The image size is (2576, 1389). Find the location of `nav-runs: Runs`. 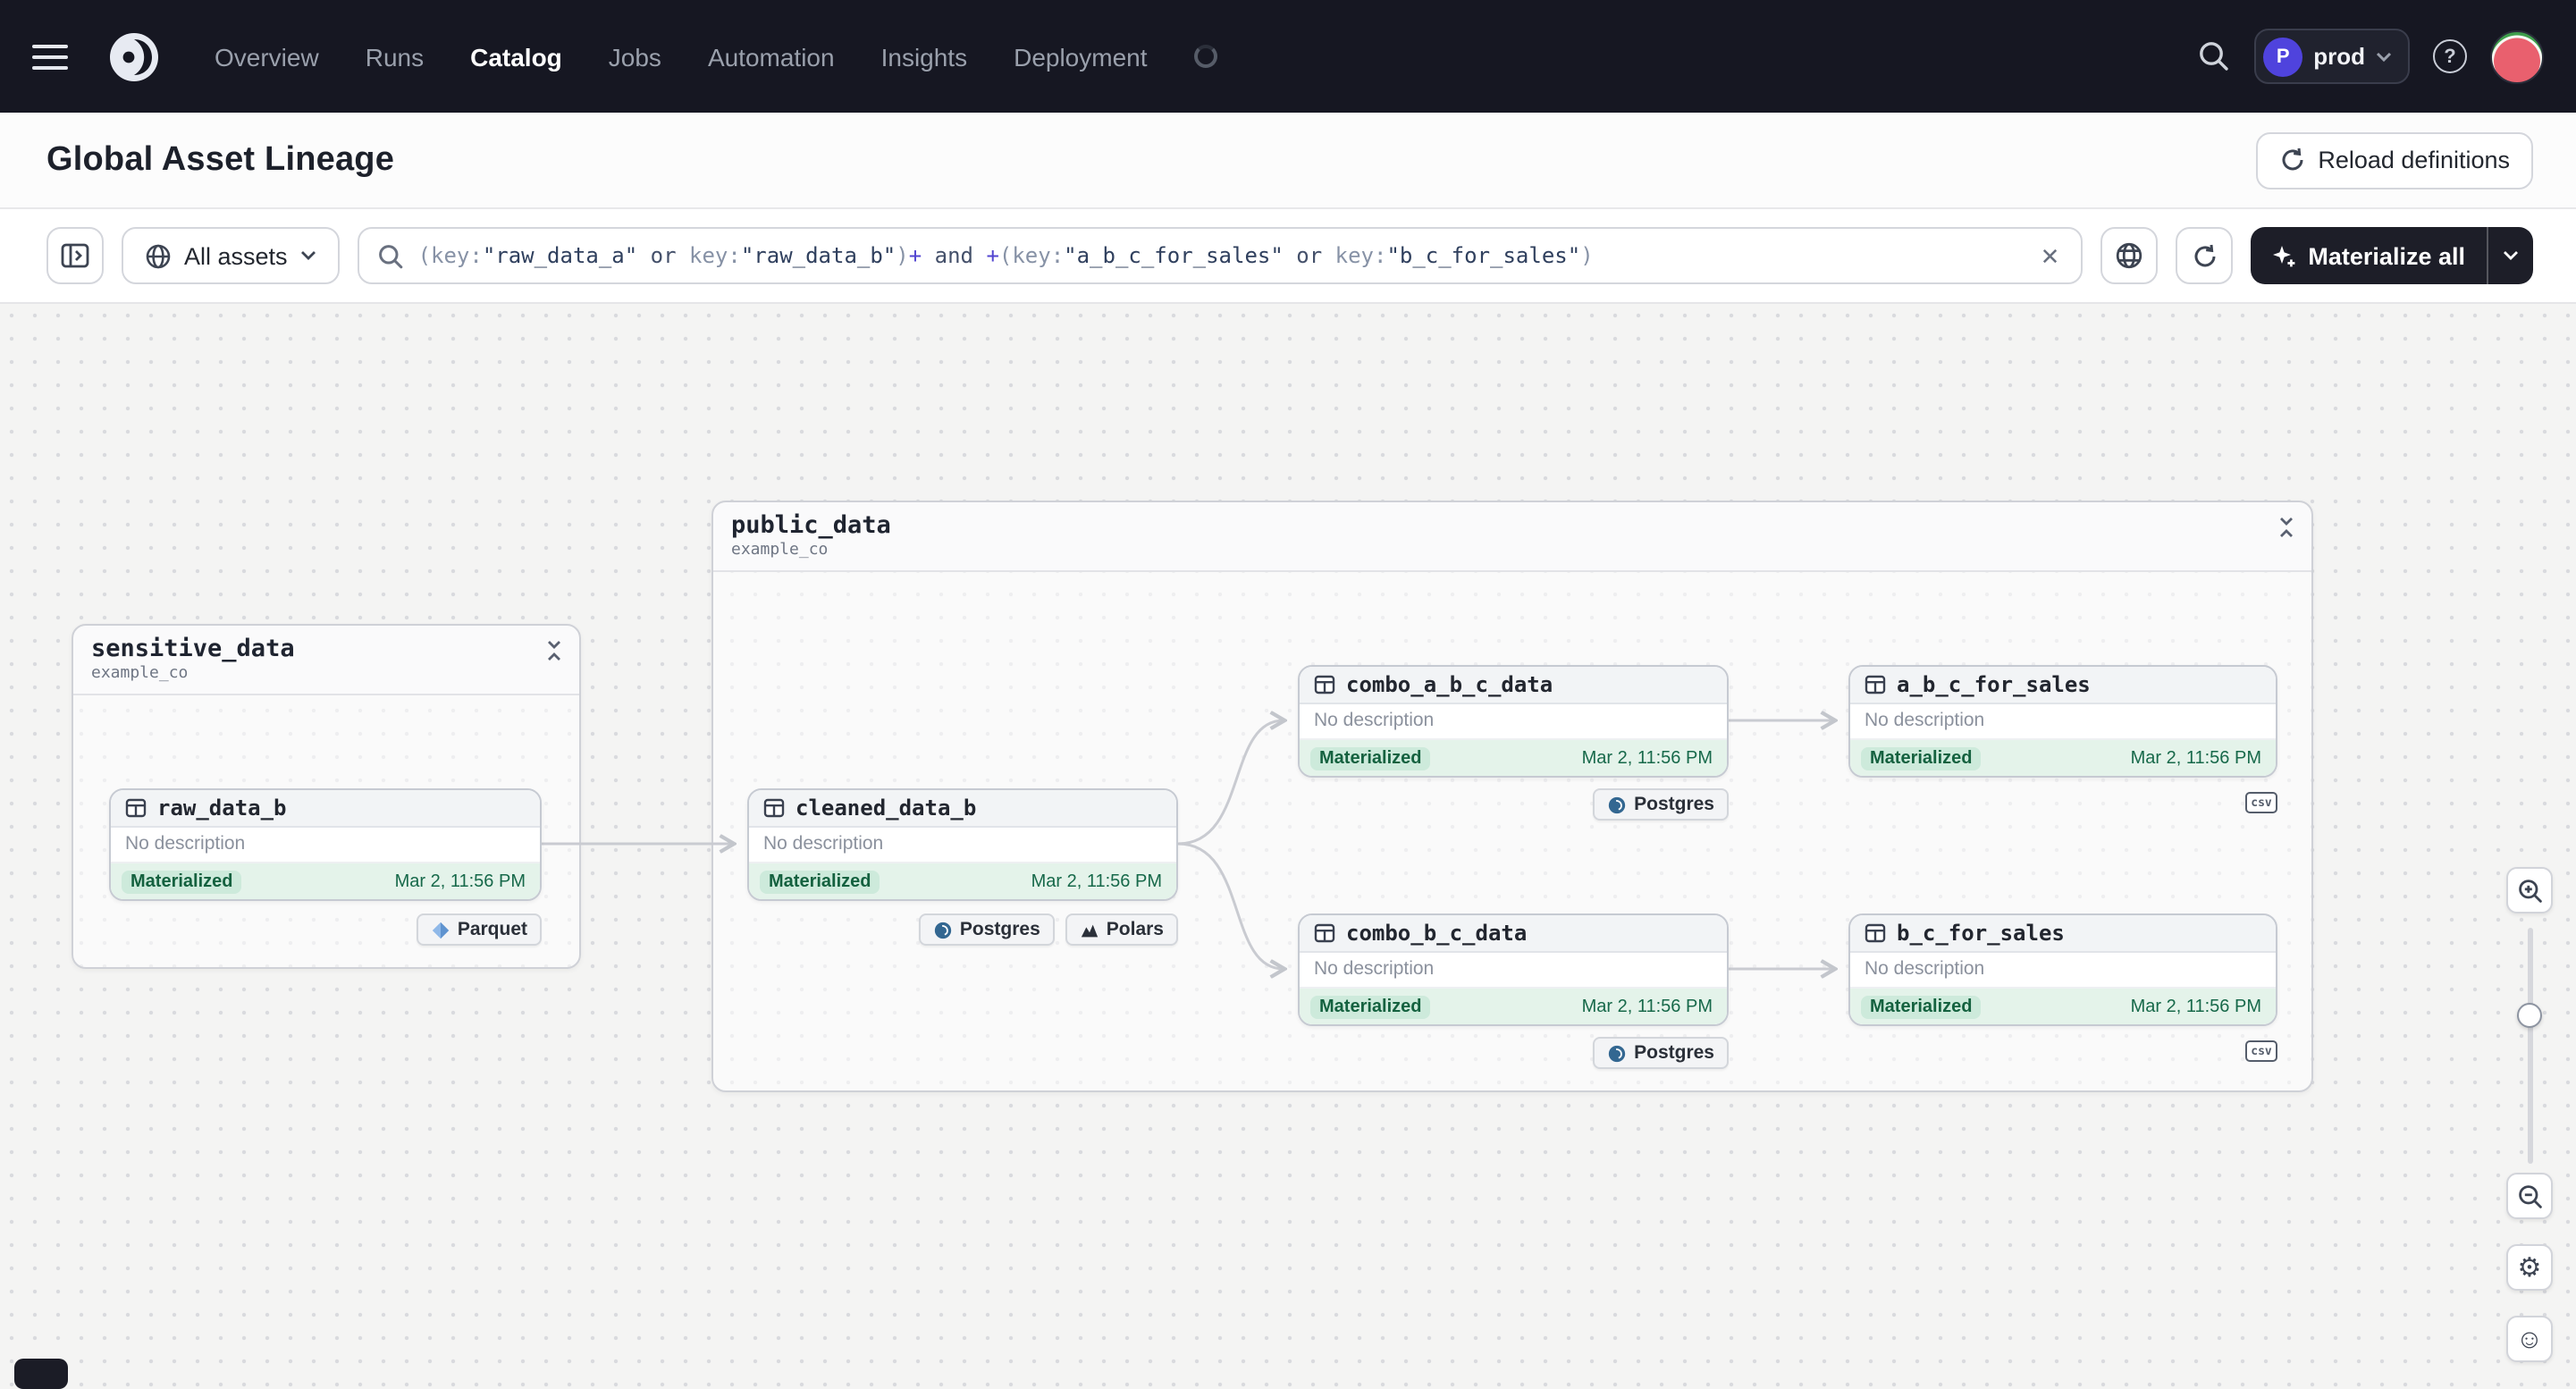

nav-runs: Runs is located at coordinates (395, 56).